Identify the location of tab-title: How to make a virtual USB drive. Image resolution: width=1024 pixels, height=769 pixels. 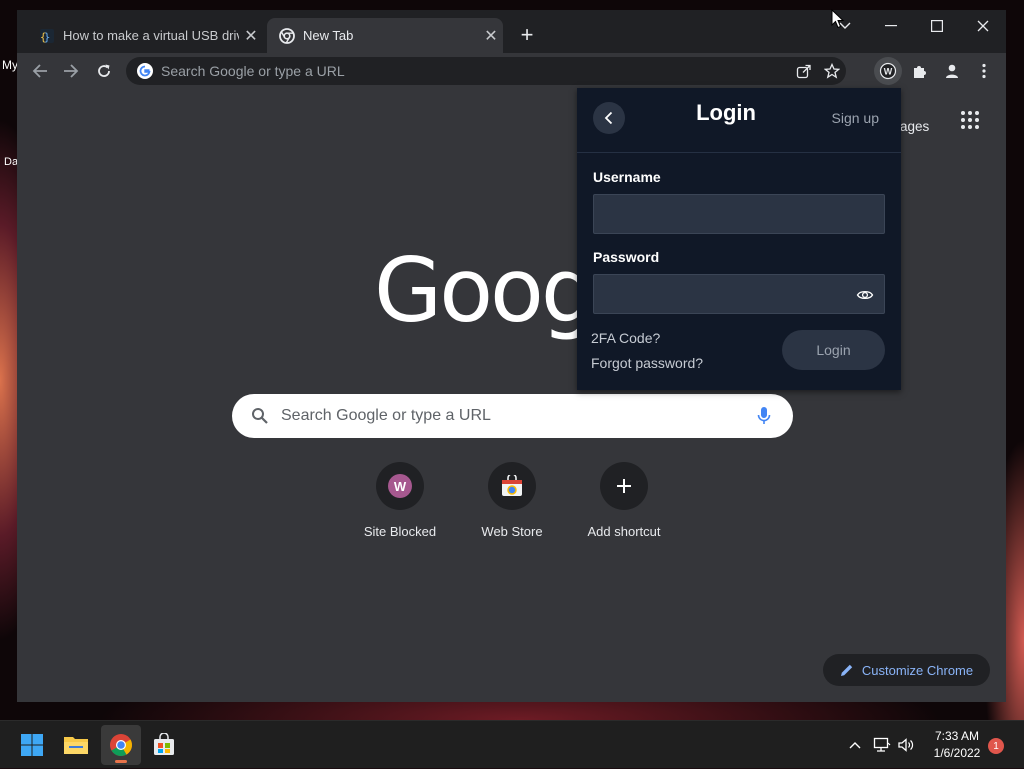
(151, 35).